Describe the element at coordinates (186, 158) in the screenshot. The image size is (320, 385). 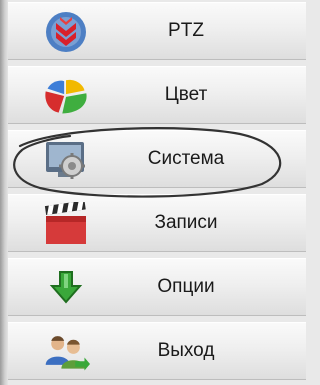
I see `menu-item-label: Система` at that location.